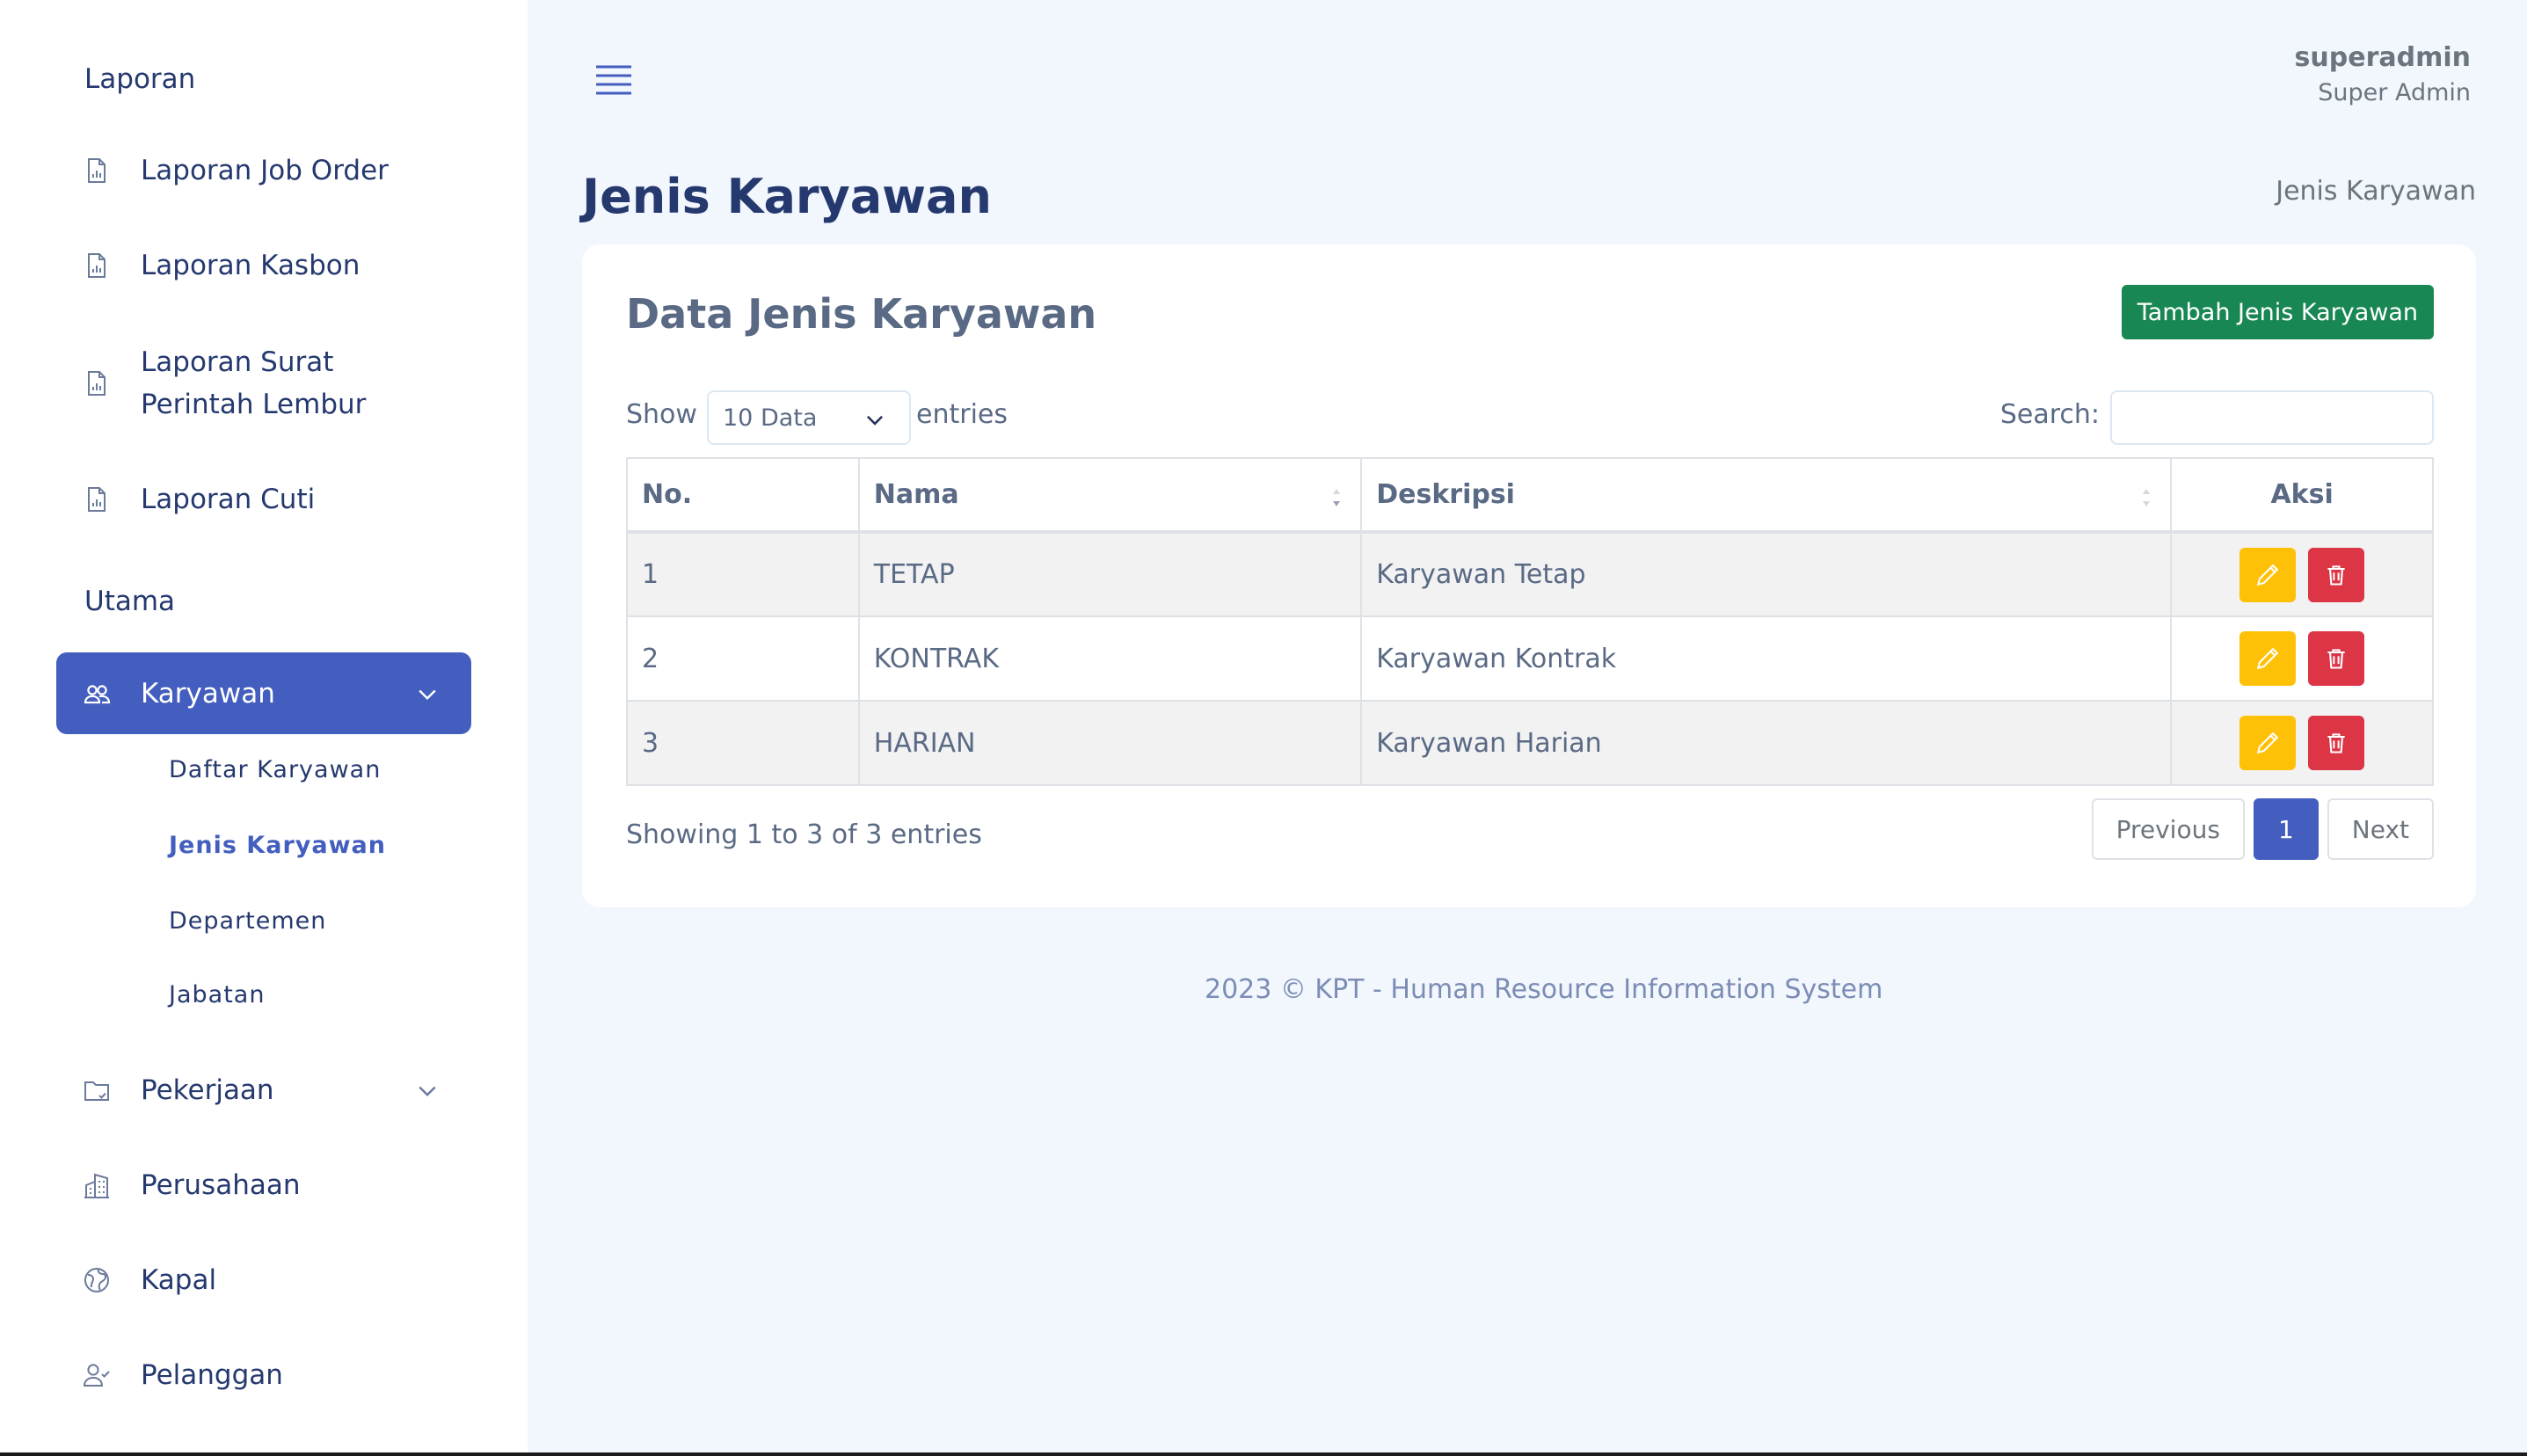 The width and height of the screenshot is (2527, 1456). What do you see at coordinates (2286, 829) in the screenshot?
I see `page-1-button: 1` at bounding box center [2286, 829].